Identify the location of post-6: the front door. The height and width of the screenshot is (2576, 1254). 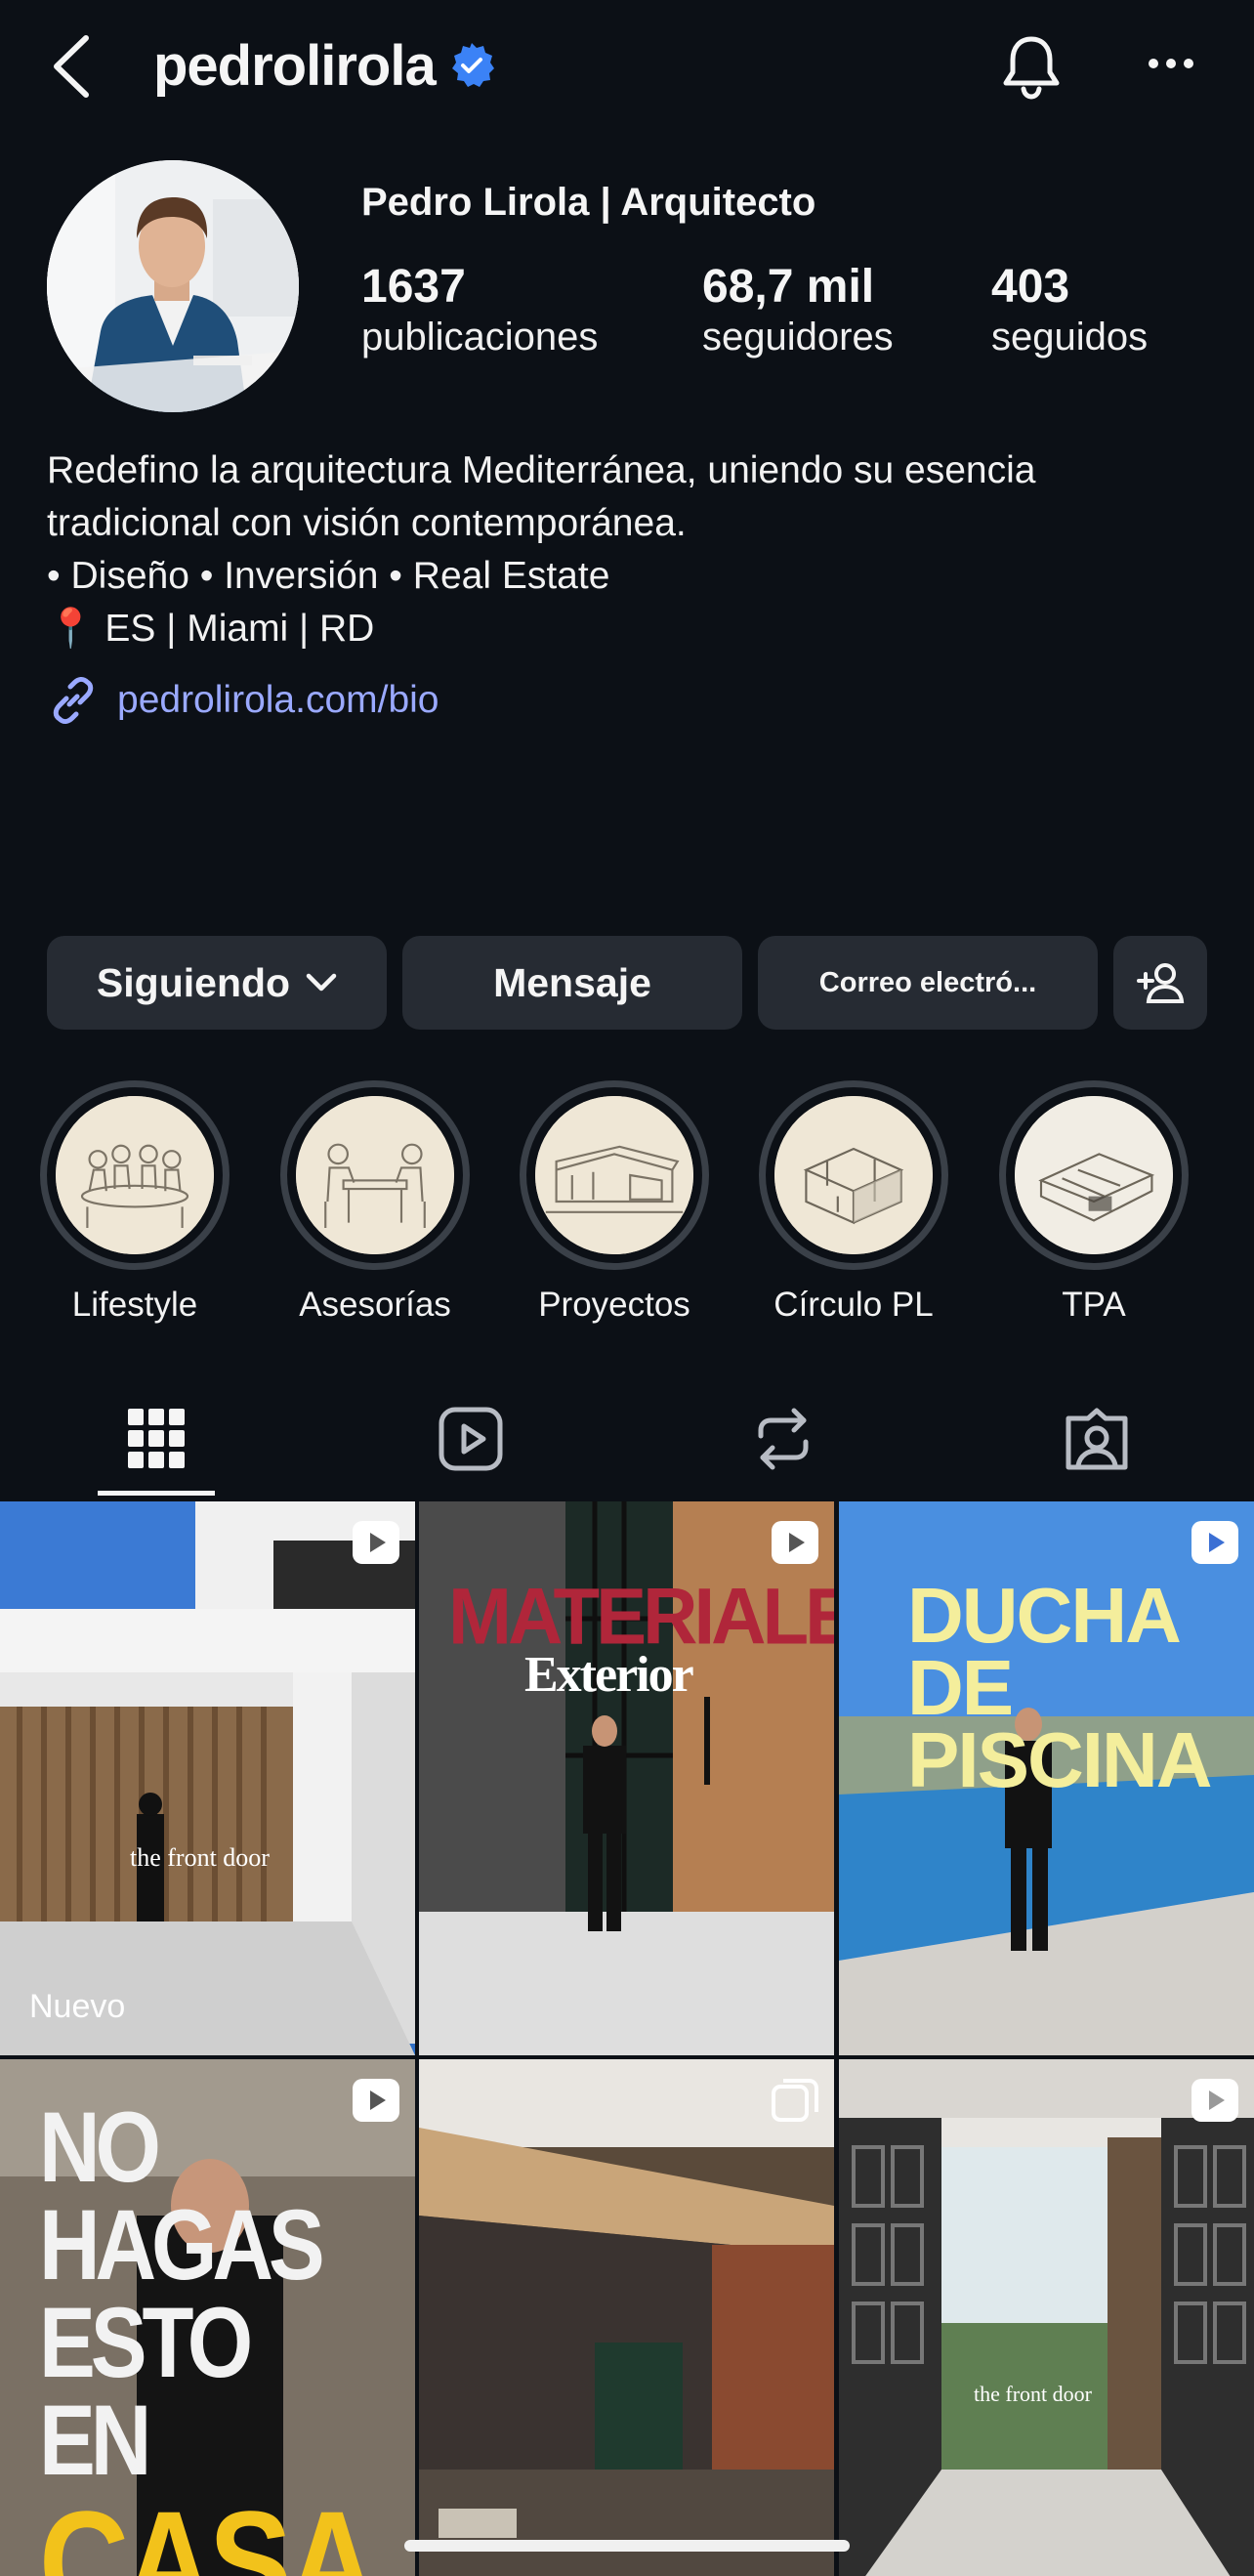
(1046, 2317).